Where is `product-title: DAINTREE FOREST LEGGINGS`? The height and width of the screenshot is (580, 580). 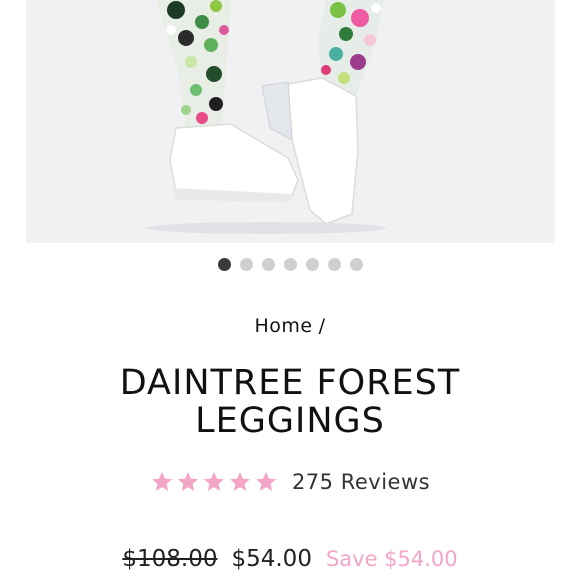
product-title: DAINTREE FOREST LEGGINGS is located at coordinates (290, 402).